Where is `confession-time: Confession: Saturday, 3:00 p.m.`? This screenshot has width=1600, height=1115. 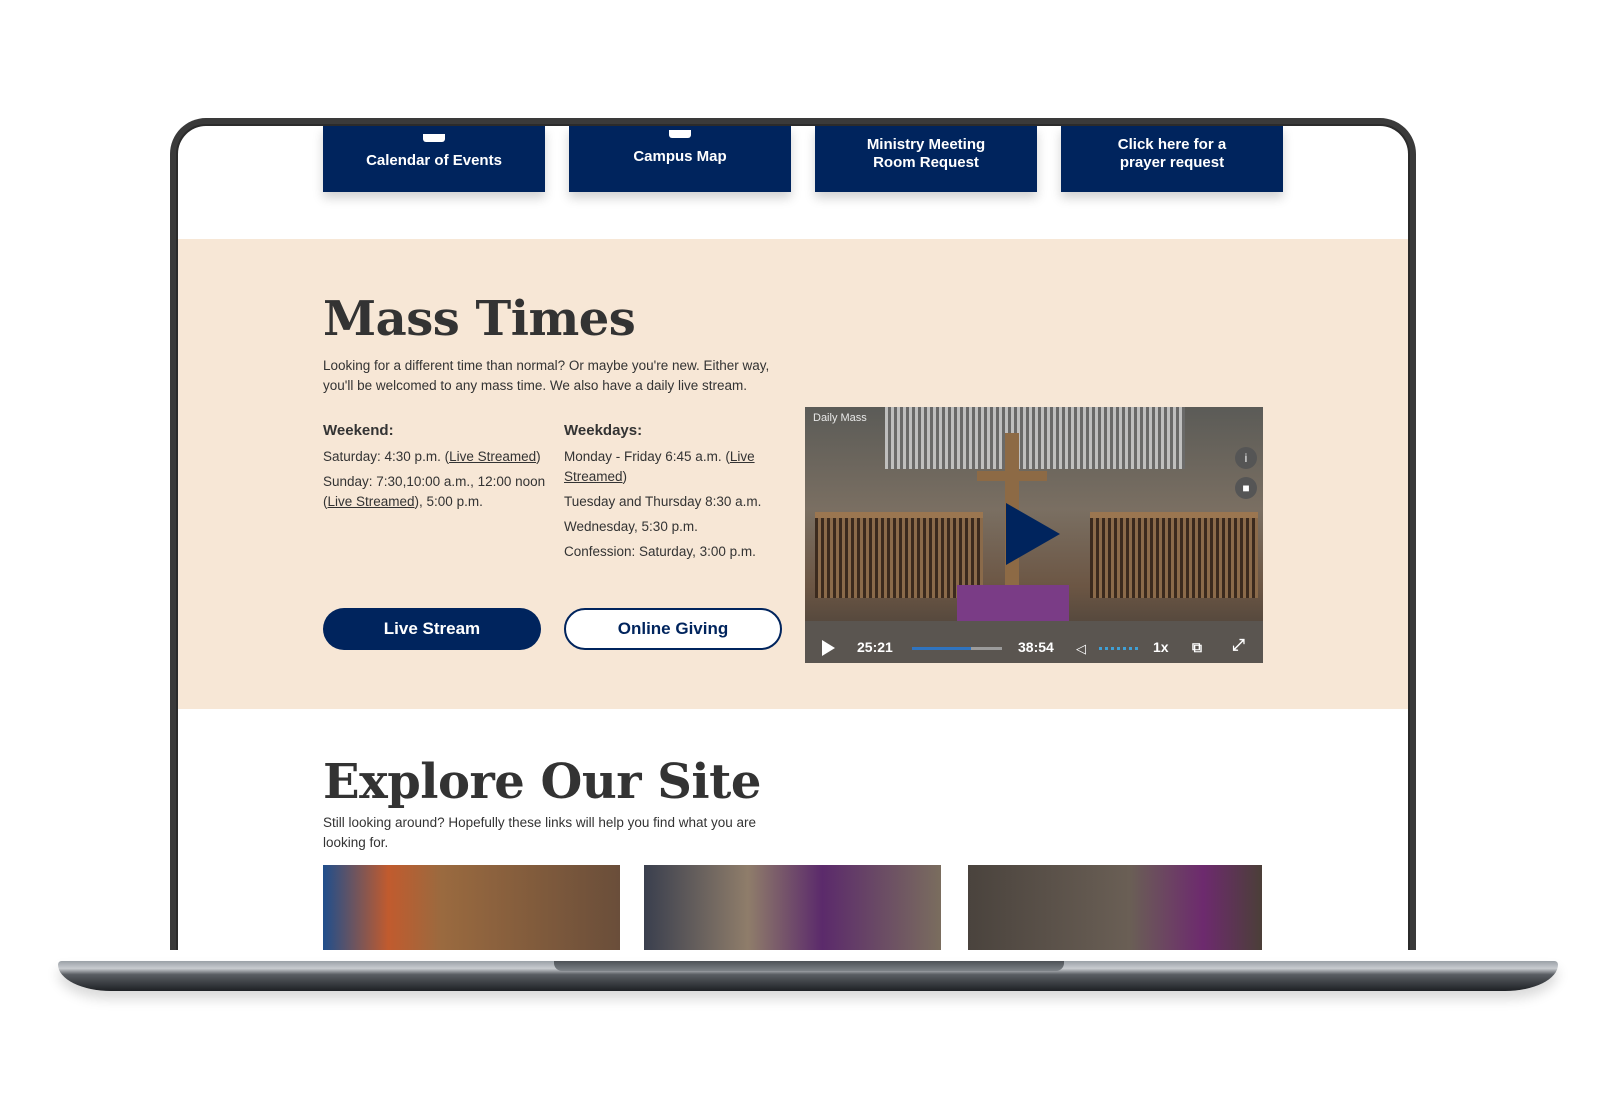
confession-time: Confession: Saturday, 3:00 p.m. is located at coordinates (660, 551).